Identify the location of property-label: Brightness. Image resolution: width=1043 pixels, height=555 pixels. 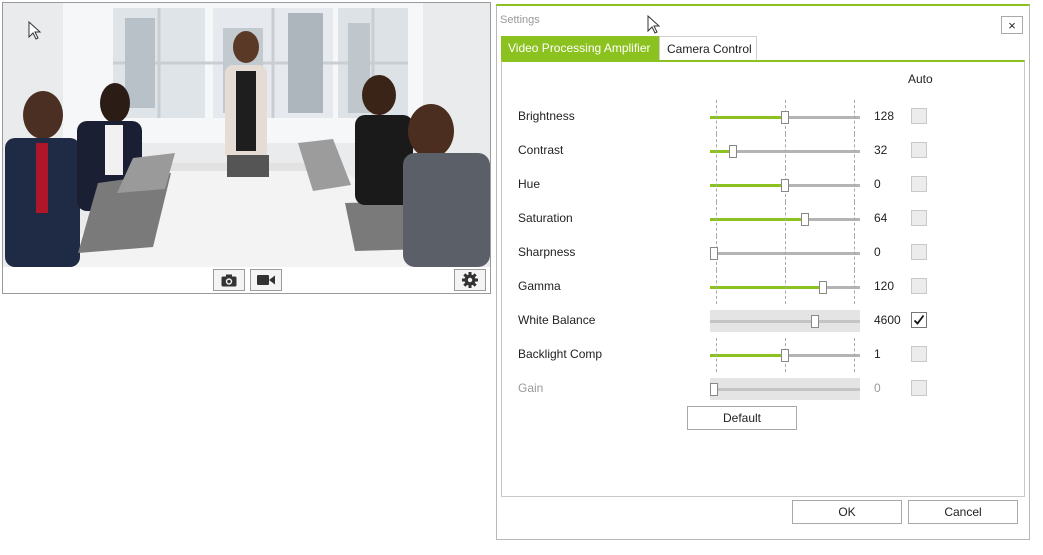
(546, 116).